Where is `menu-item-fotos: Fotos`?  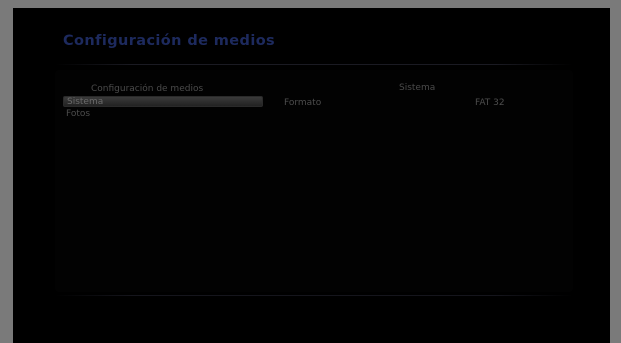 menu-item-fotos: Fotos is located at coordinates (163, 114).